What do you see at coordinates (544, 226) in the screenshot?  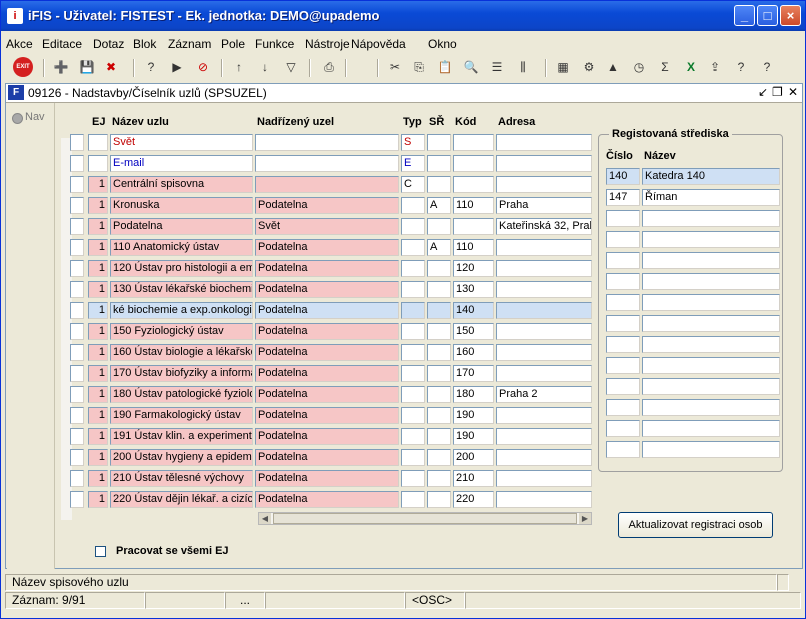 I see `cell-adresa: Kateřinská 32, Praha` at bounding box center [544, 226].